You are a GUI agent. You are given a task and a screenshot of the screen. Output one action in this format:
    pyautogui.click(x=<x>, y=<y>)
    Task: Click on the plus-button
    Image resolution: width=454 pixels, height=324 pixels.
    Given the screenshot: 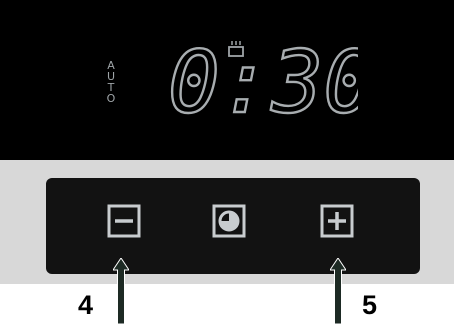 What is the action you would take?
    pyautogui.click(x=337, y=221)
    